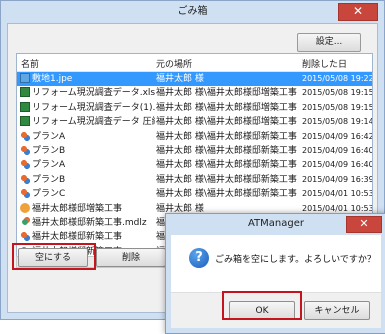 The image size is (385, 334). What do you see at coordinates (131, 257) in the screenshot?
I see `delete-button: 削除` at bounding box center [131, 257].